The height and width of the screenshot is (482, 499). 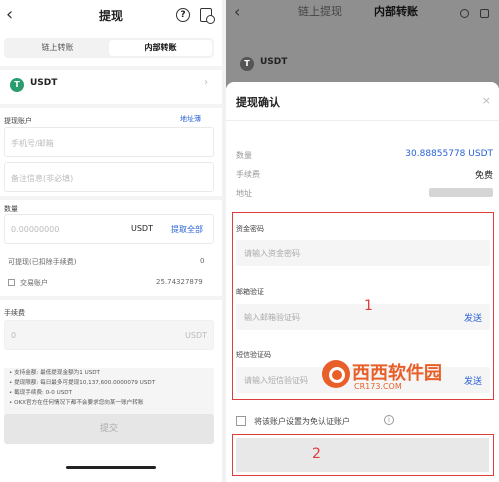 What do you see at coordinates (32, 143) in the screenshot?
I see `phone-email-placeholder: 手机号/邮箱` at bounding box center [32, 143].